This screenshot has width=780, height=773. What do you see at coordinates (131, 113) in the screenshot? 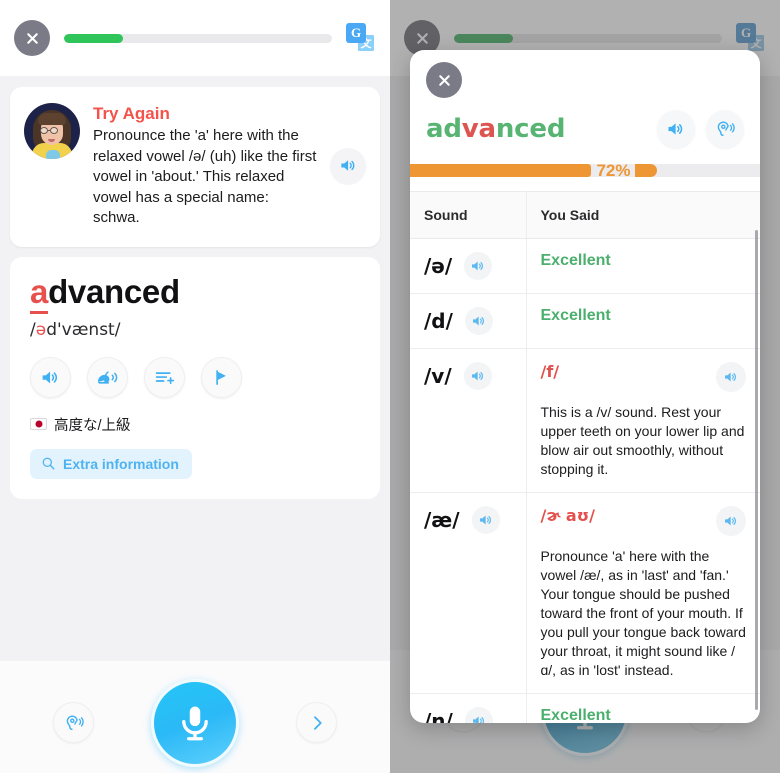
I see `feedback-title: Try Again` at bounding box center [131, 113].